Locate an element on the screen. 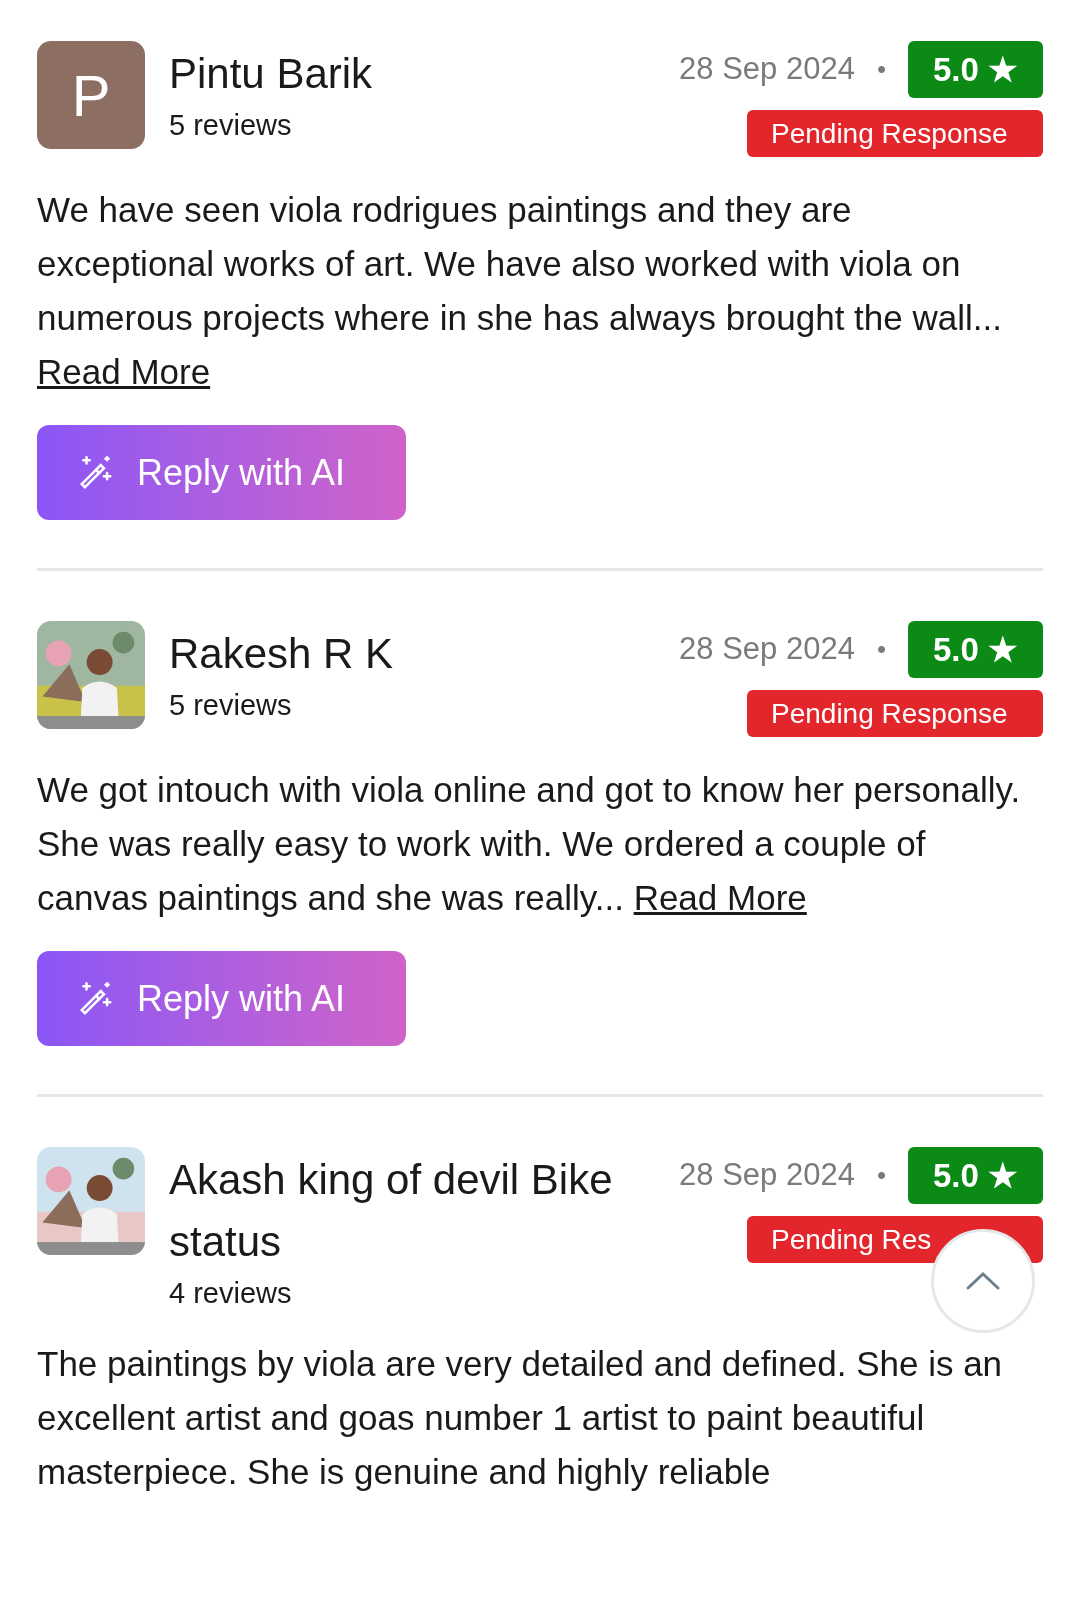 The width and height of the screenshot is (1080, 1621). chevron-up-icon is located at coordinates (983, 1281).